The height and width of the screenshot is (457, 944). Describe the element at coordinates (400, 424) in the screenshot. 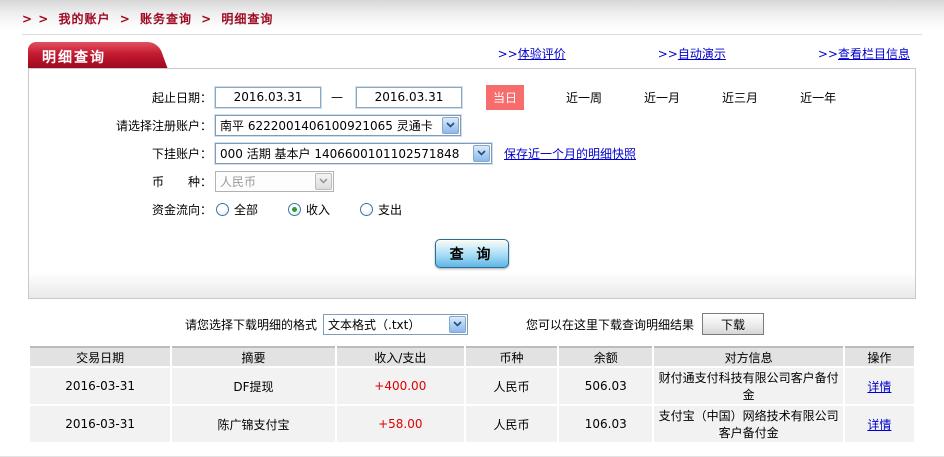

I see `cell-amount: +58.00` at that location.